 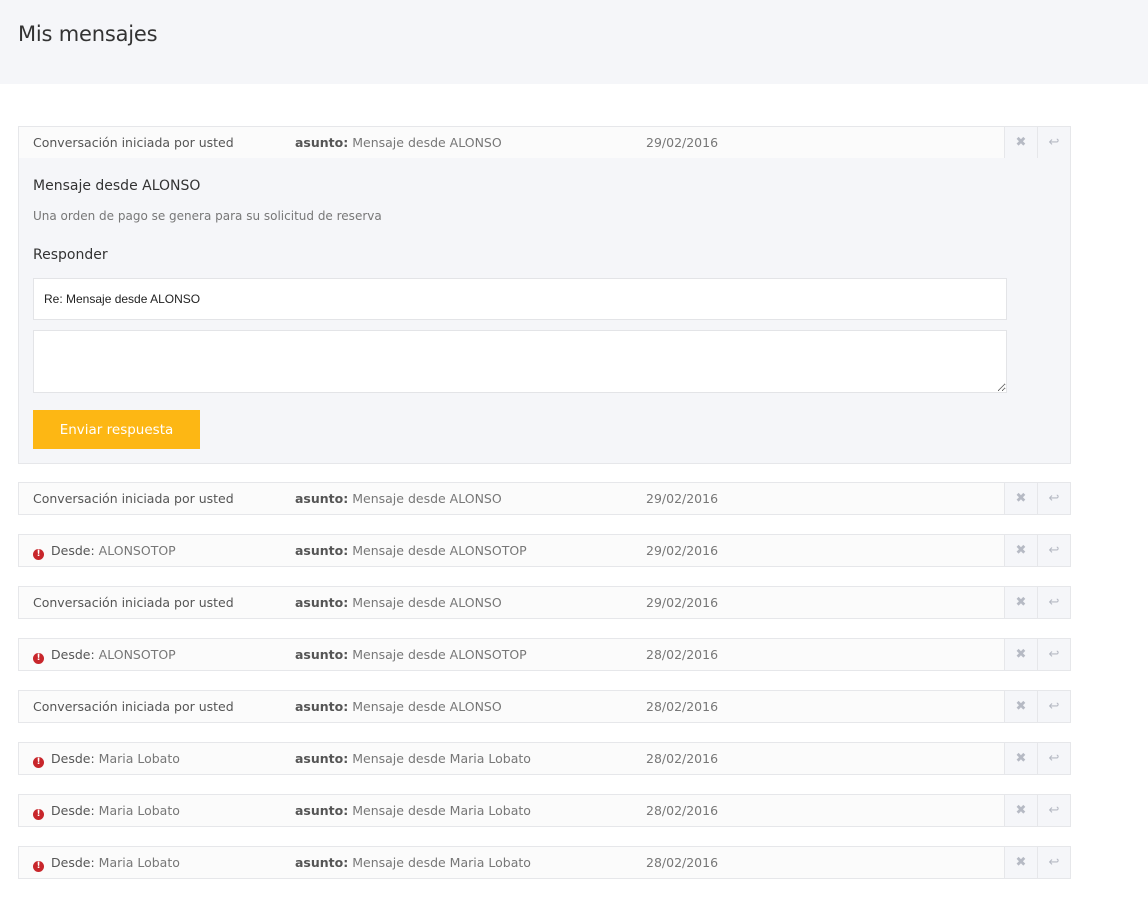 I want to click on reply-body-textarea, so click(x=520, y=361).